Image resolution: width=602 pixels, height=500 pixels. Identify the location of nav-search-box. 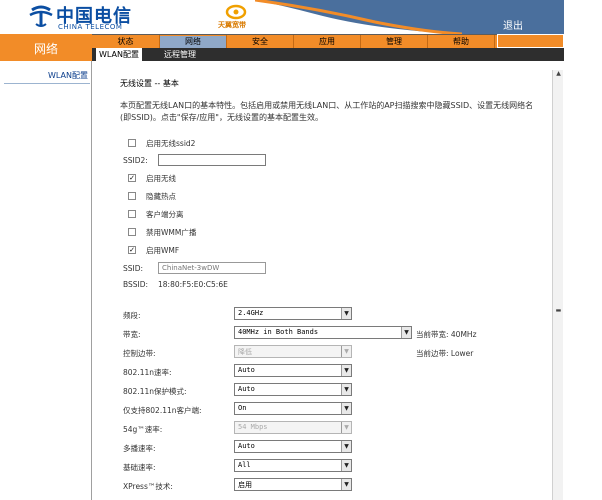
(530, 41).